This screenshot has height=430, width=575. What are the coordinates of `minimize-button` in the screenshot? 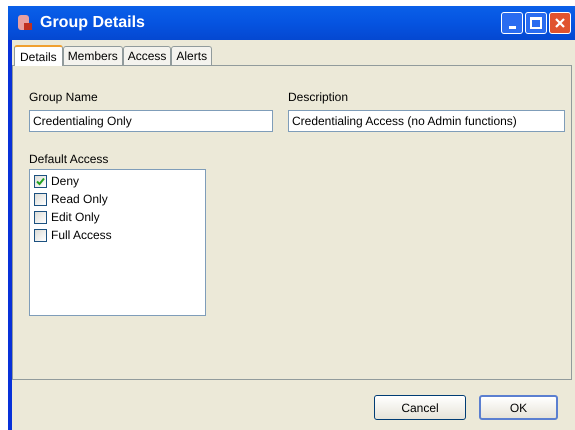 It's located at (512, 23).